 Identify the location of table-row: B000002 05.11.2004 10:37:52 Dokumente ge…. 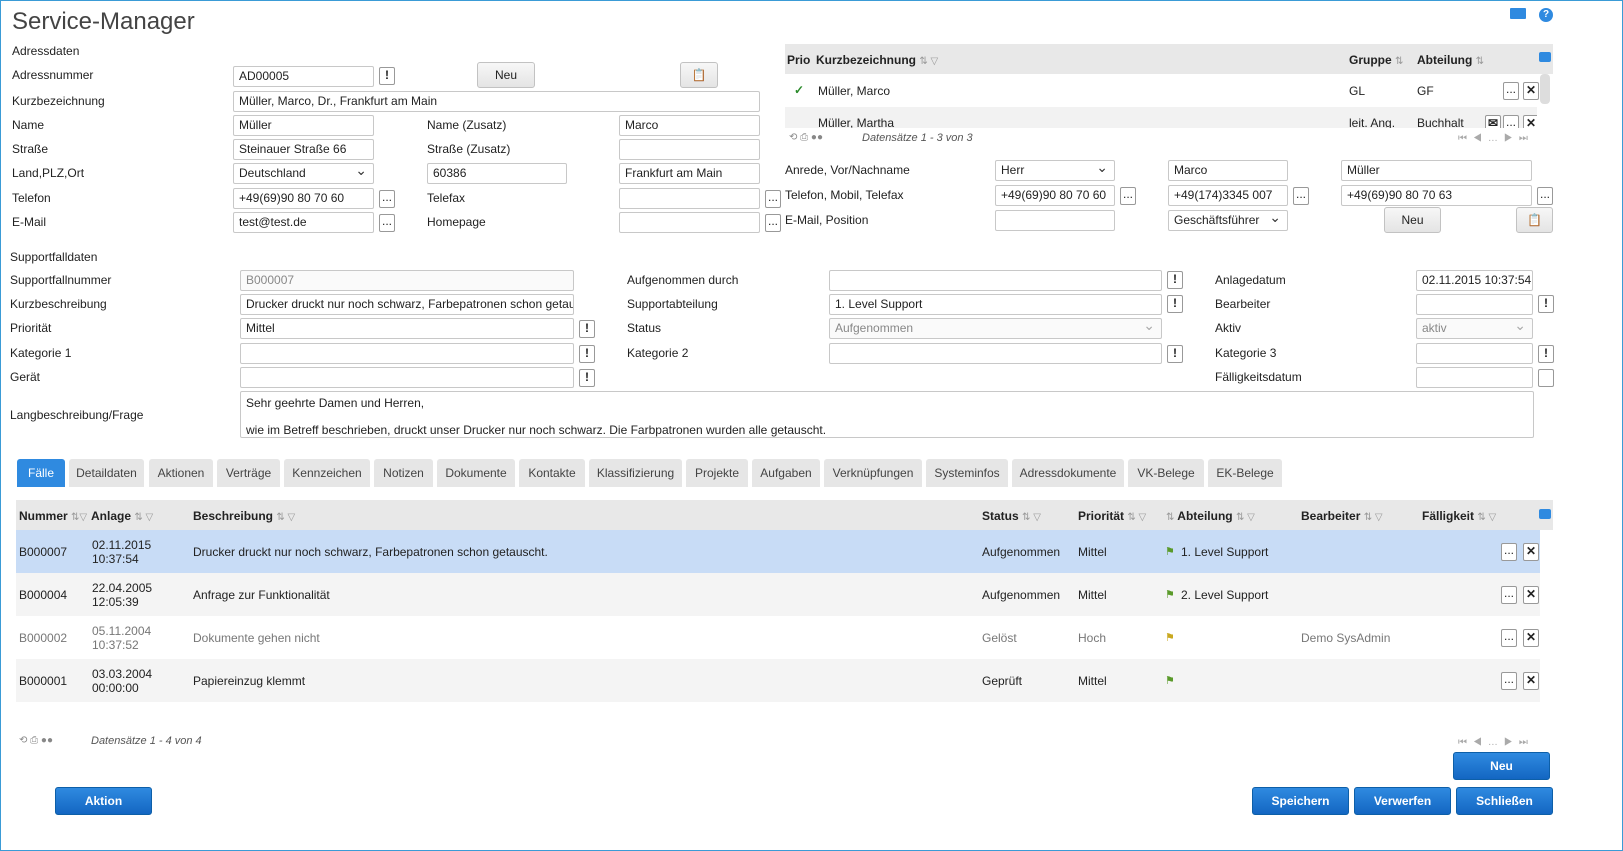
(778, 637).